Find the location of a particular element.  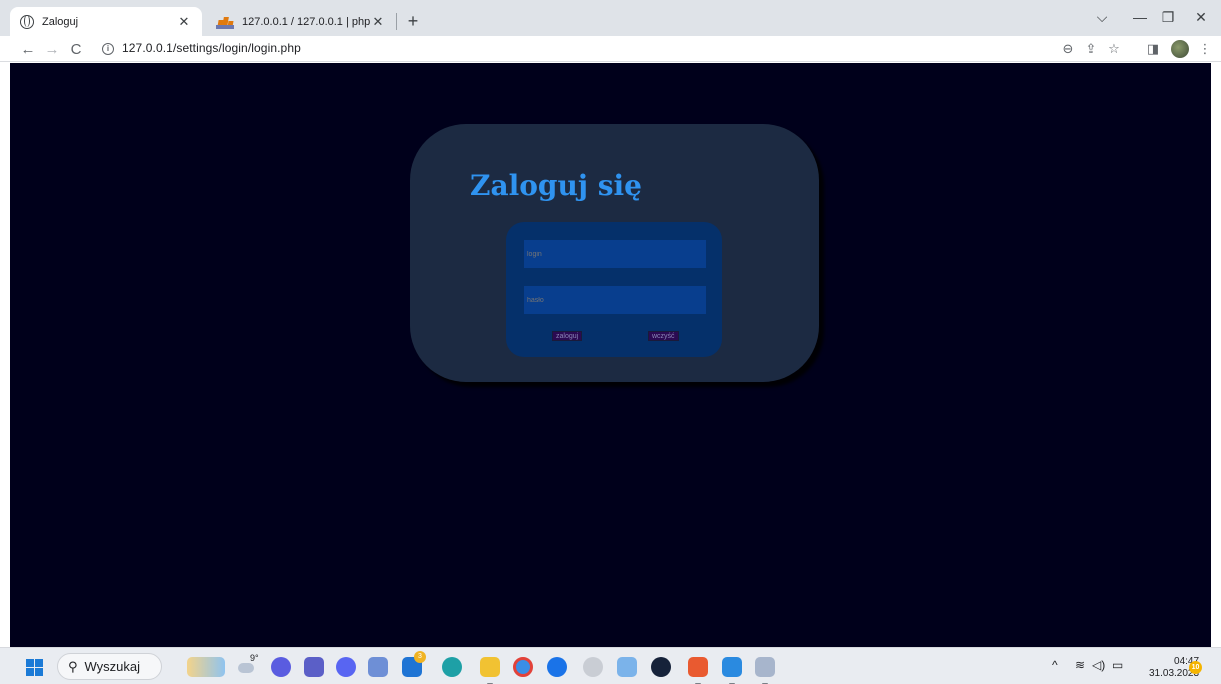

forward-button: → is located at coordinates (52, 49).